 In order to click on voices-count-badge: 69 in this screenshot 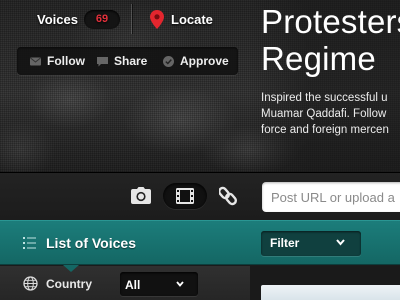, I will do `click(101, 19)`.